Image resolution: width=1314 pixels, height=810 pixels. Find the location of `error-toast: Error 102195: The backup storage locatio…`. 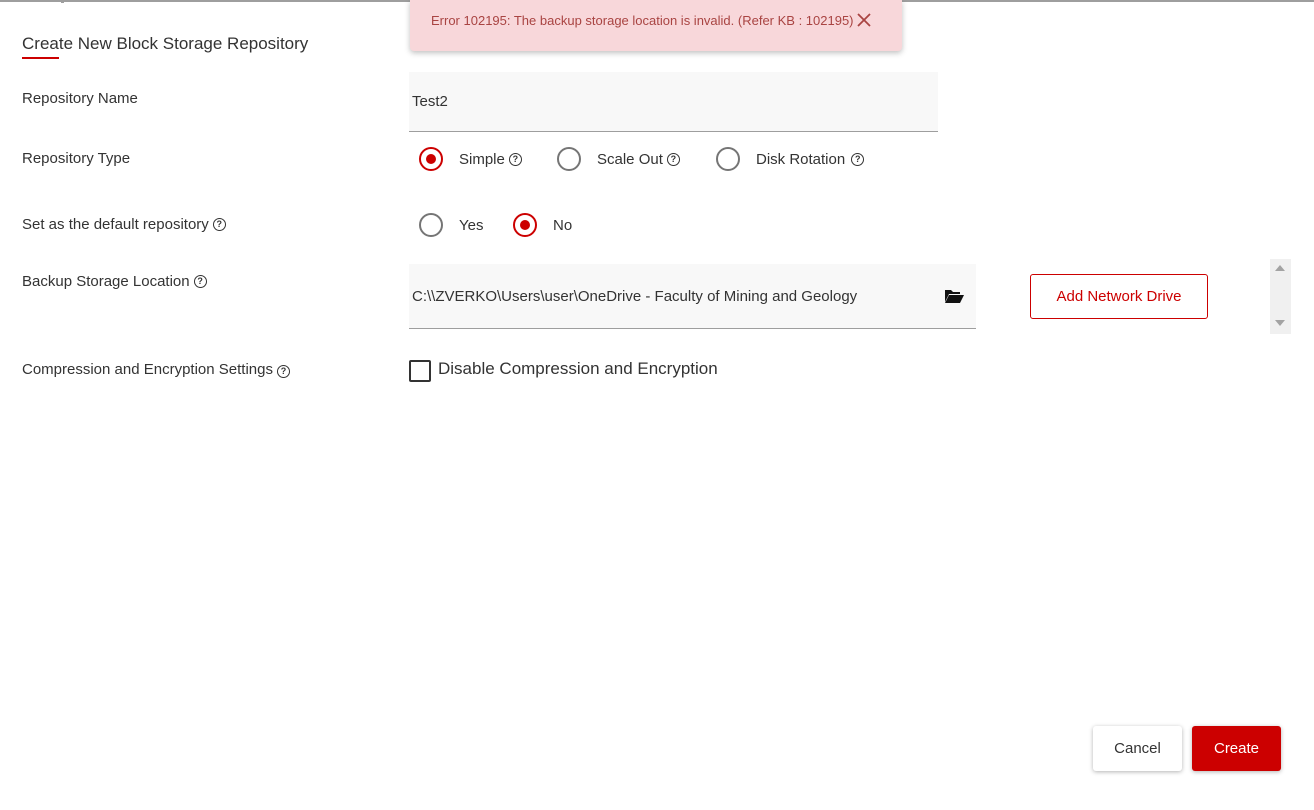

error-toast: Error 102195: The backup storage locatio… is located at coordinates (656, 25).